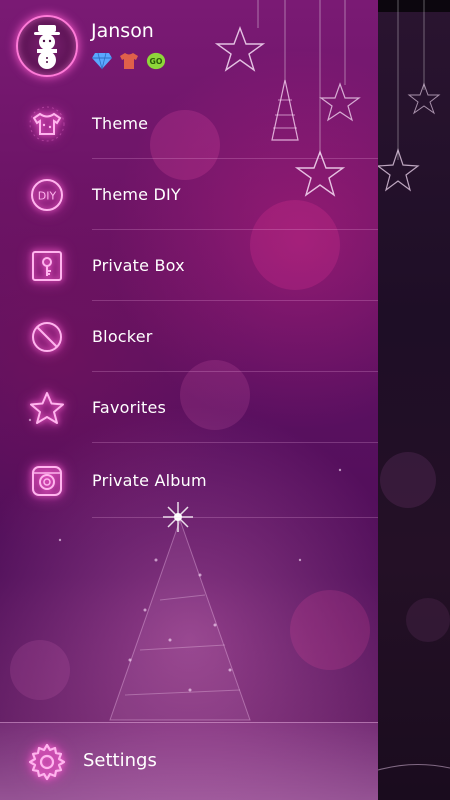 The height and width of the screenshot is (800, 450). What do you see at coordinates (102, 61) in the screenshot?
I see `diamond-icon` at bounding box center [102, 61].